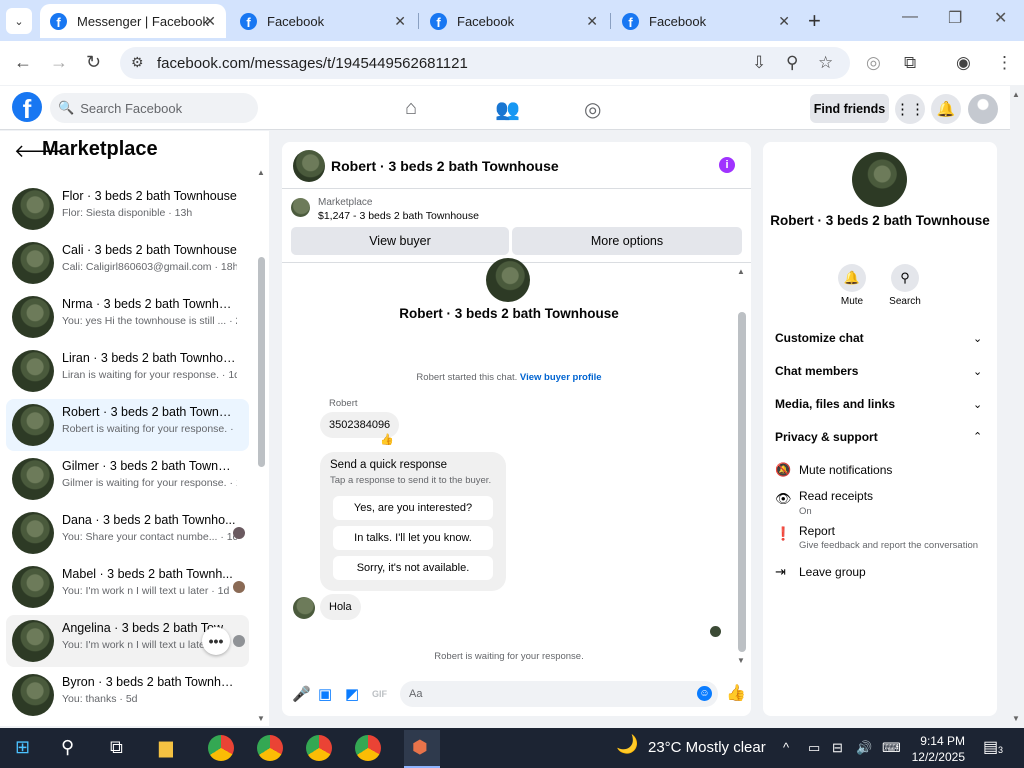 Image resolution: width=1024 pixels, height=768 pixels. Describe the element at coordinates (814, 748) in the screenshot. I see `meet-icon: ▭` at that location.